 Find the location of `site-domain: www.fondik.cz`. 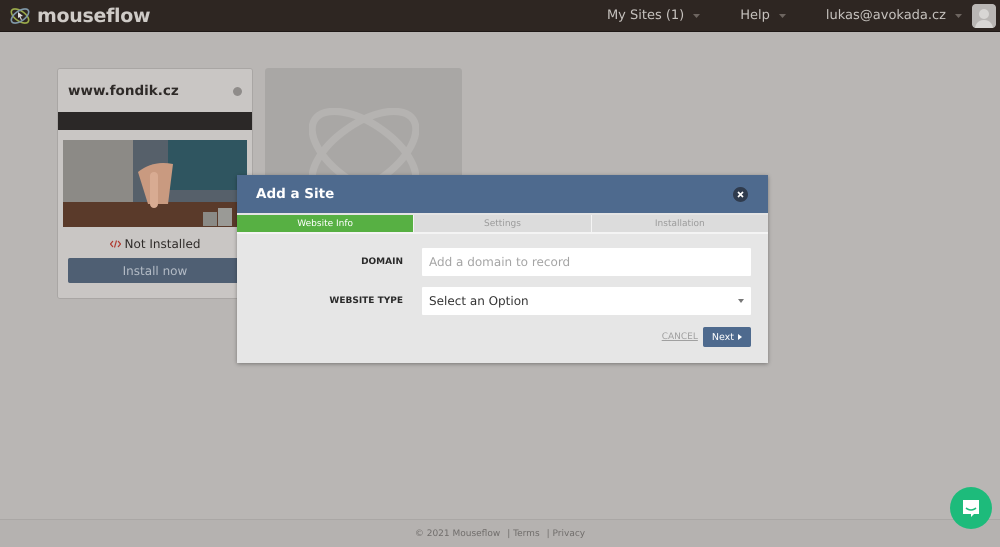

site-domain: www.fondik.cz is located at coordinates (123, 91).